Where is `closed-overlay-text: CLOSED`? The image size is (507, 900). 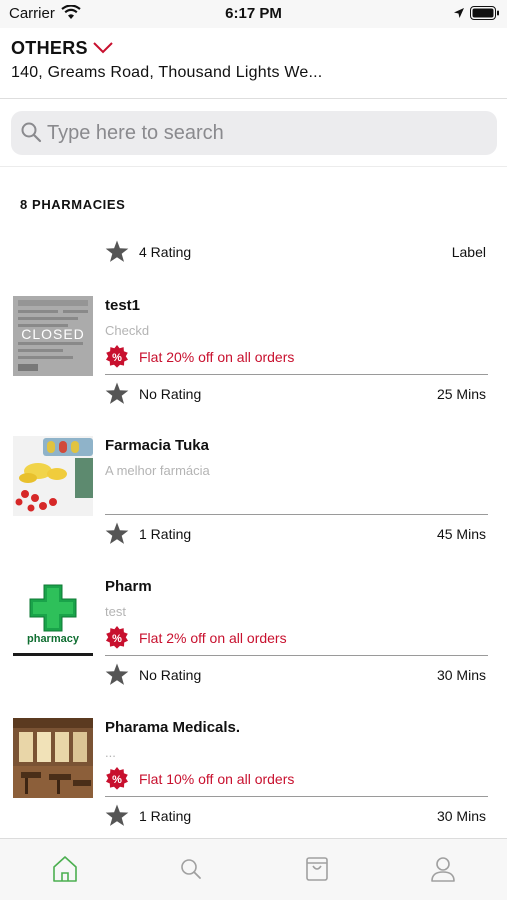
closed-overlay-text: CLOSED is located at coordinates (53, 334).